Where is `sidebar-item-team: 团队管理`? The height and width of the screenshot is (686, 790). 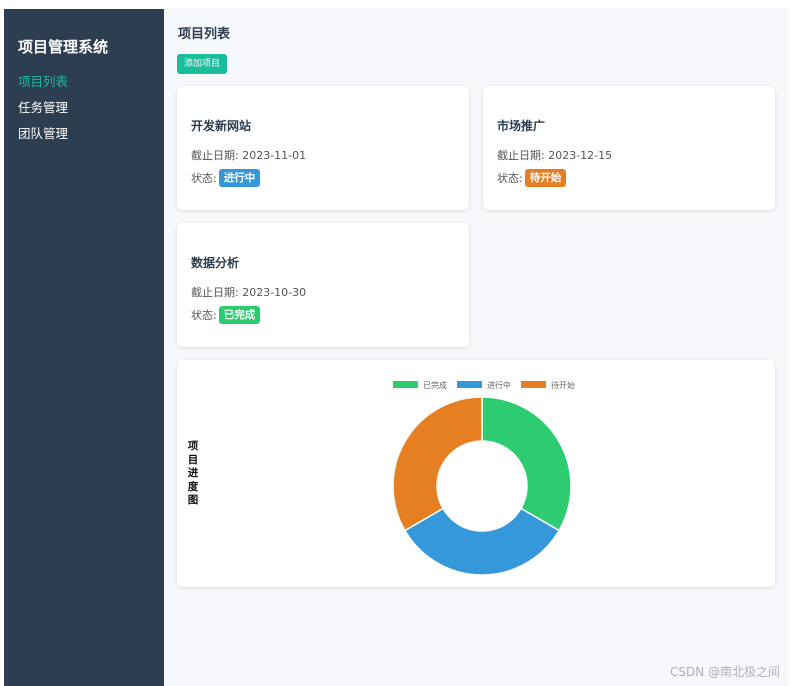
sidebar-item-team: 团队管理 is located at coordinates (84, 140).